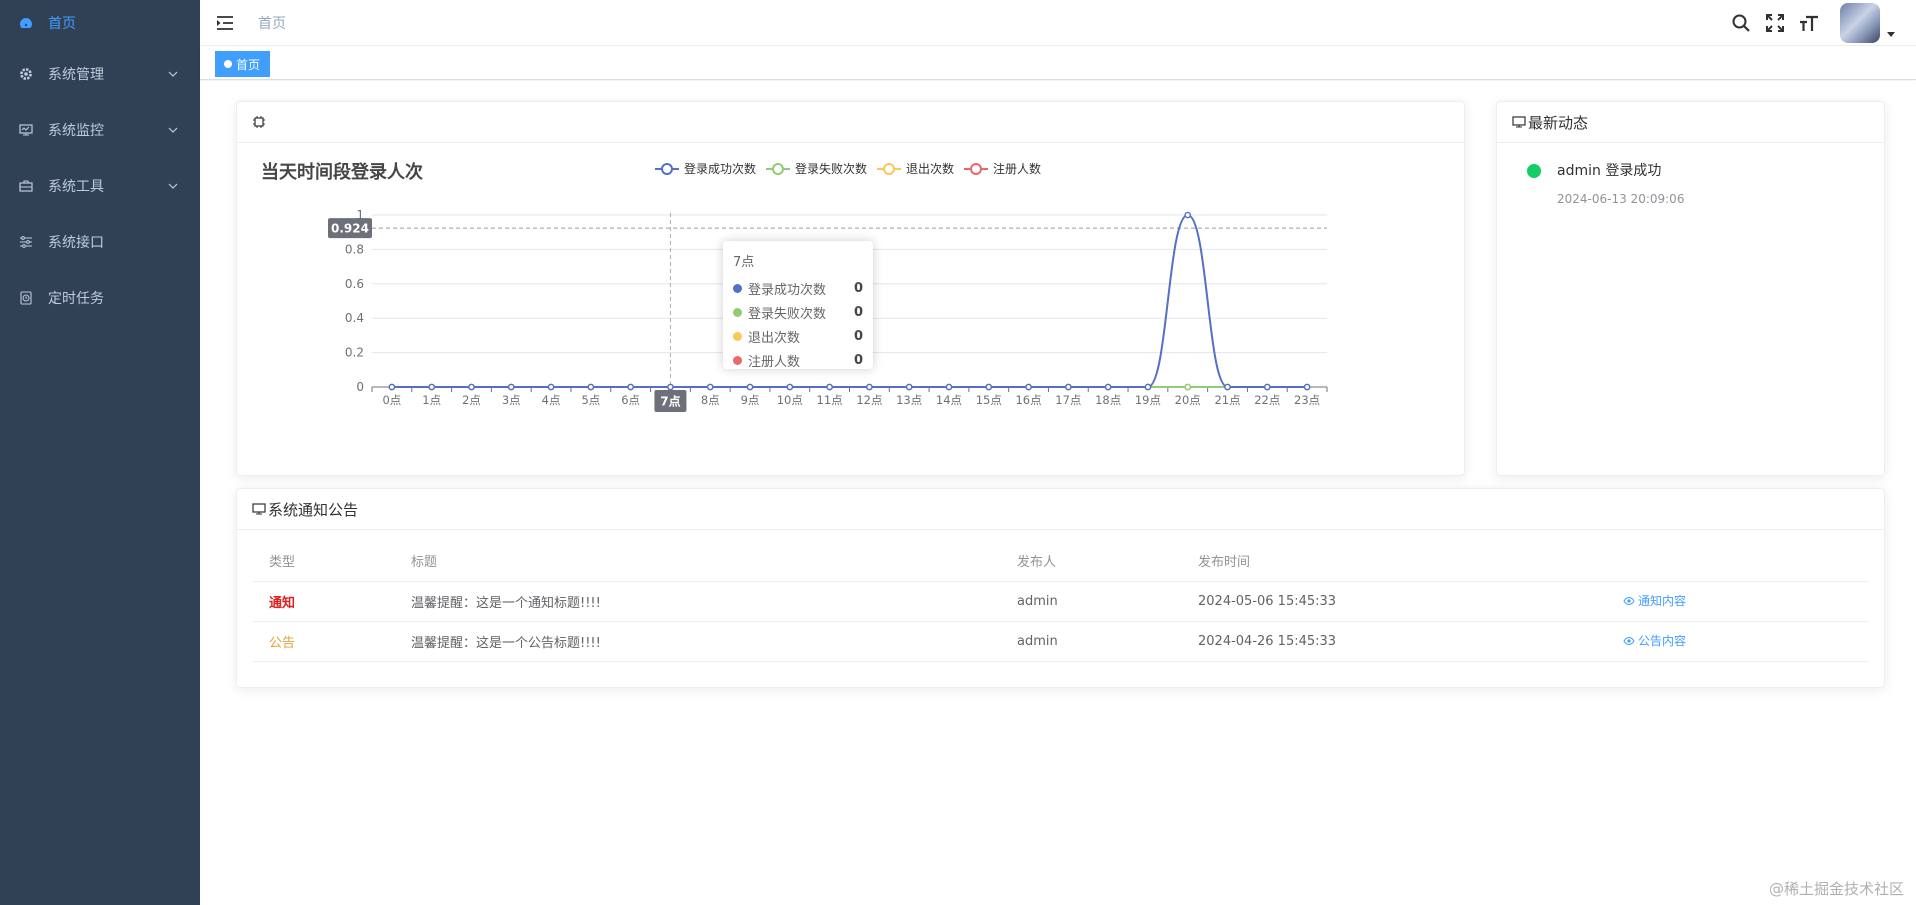 This screenshot has width=1916, height=905. I want to click on sidebar-item-home: 首页, so click(100, 23).